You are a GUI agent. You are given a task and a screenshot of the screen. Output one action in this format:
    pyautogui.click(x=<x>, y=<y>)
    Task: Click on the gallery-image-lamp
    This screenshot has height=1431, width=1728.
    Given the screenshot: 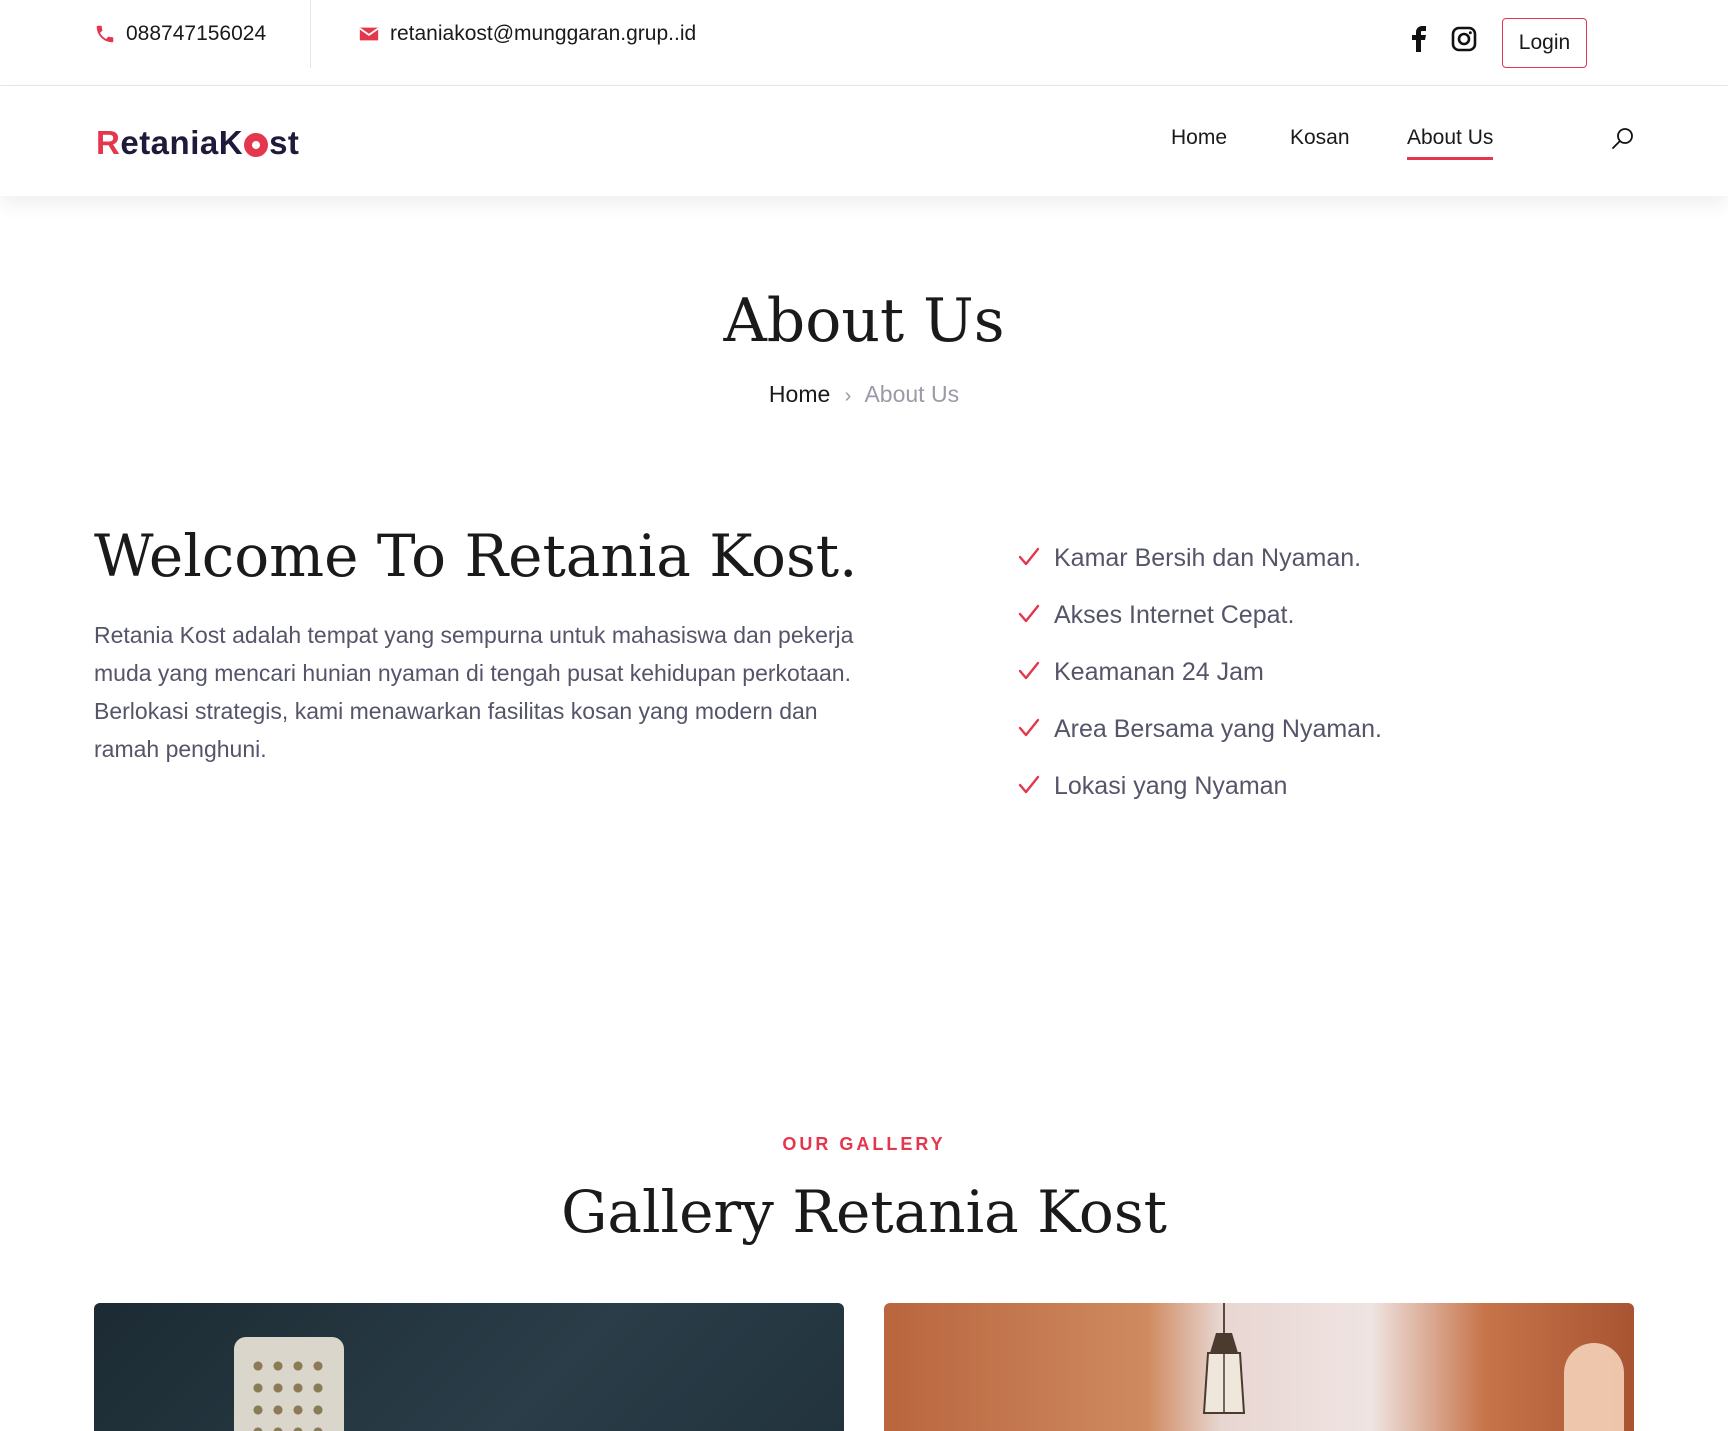 What is the action you would take?
    pyautogui.click(x=469, y=1367)
    